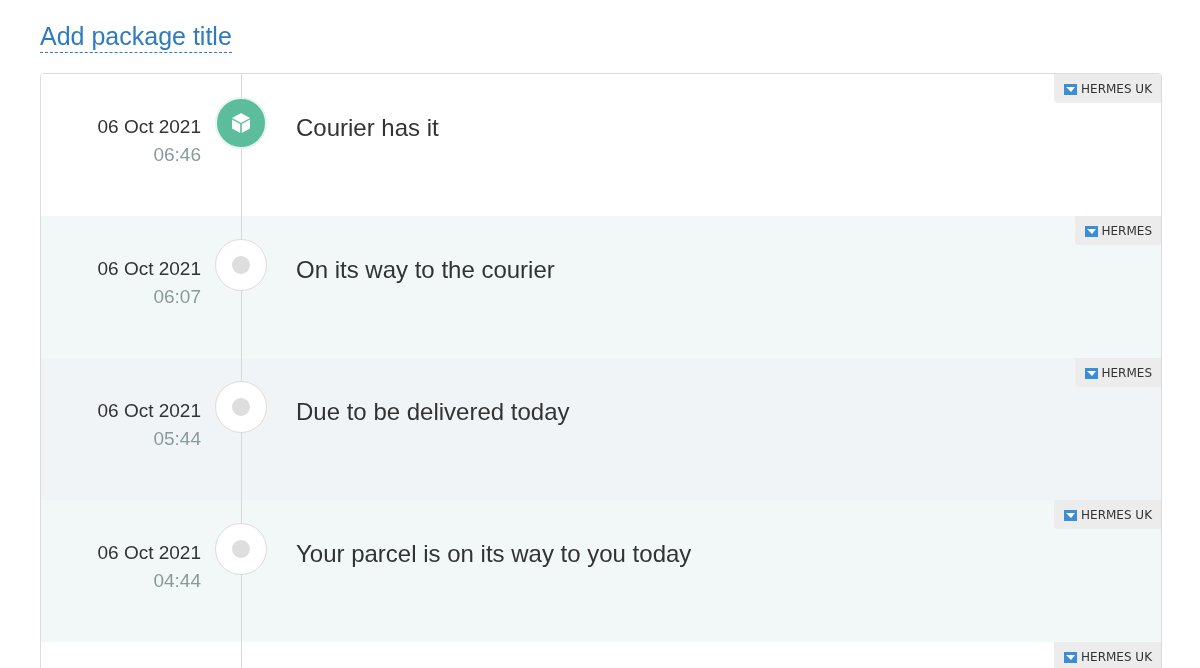  I want to click on event-description: On its way to the courier, so click(426, 270).